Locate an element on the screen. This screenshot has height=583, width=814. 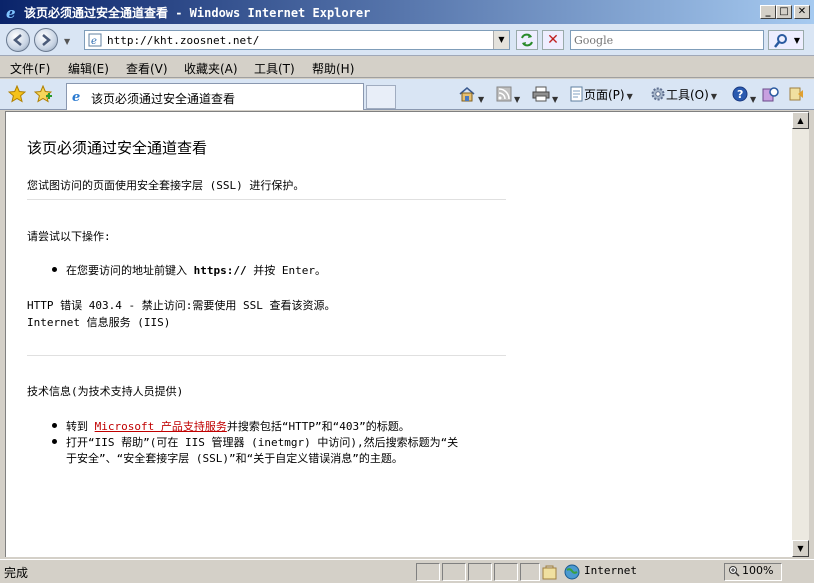
help-button: ? ▼ is located at coordinates (744, 95).